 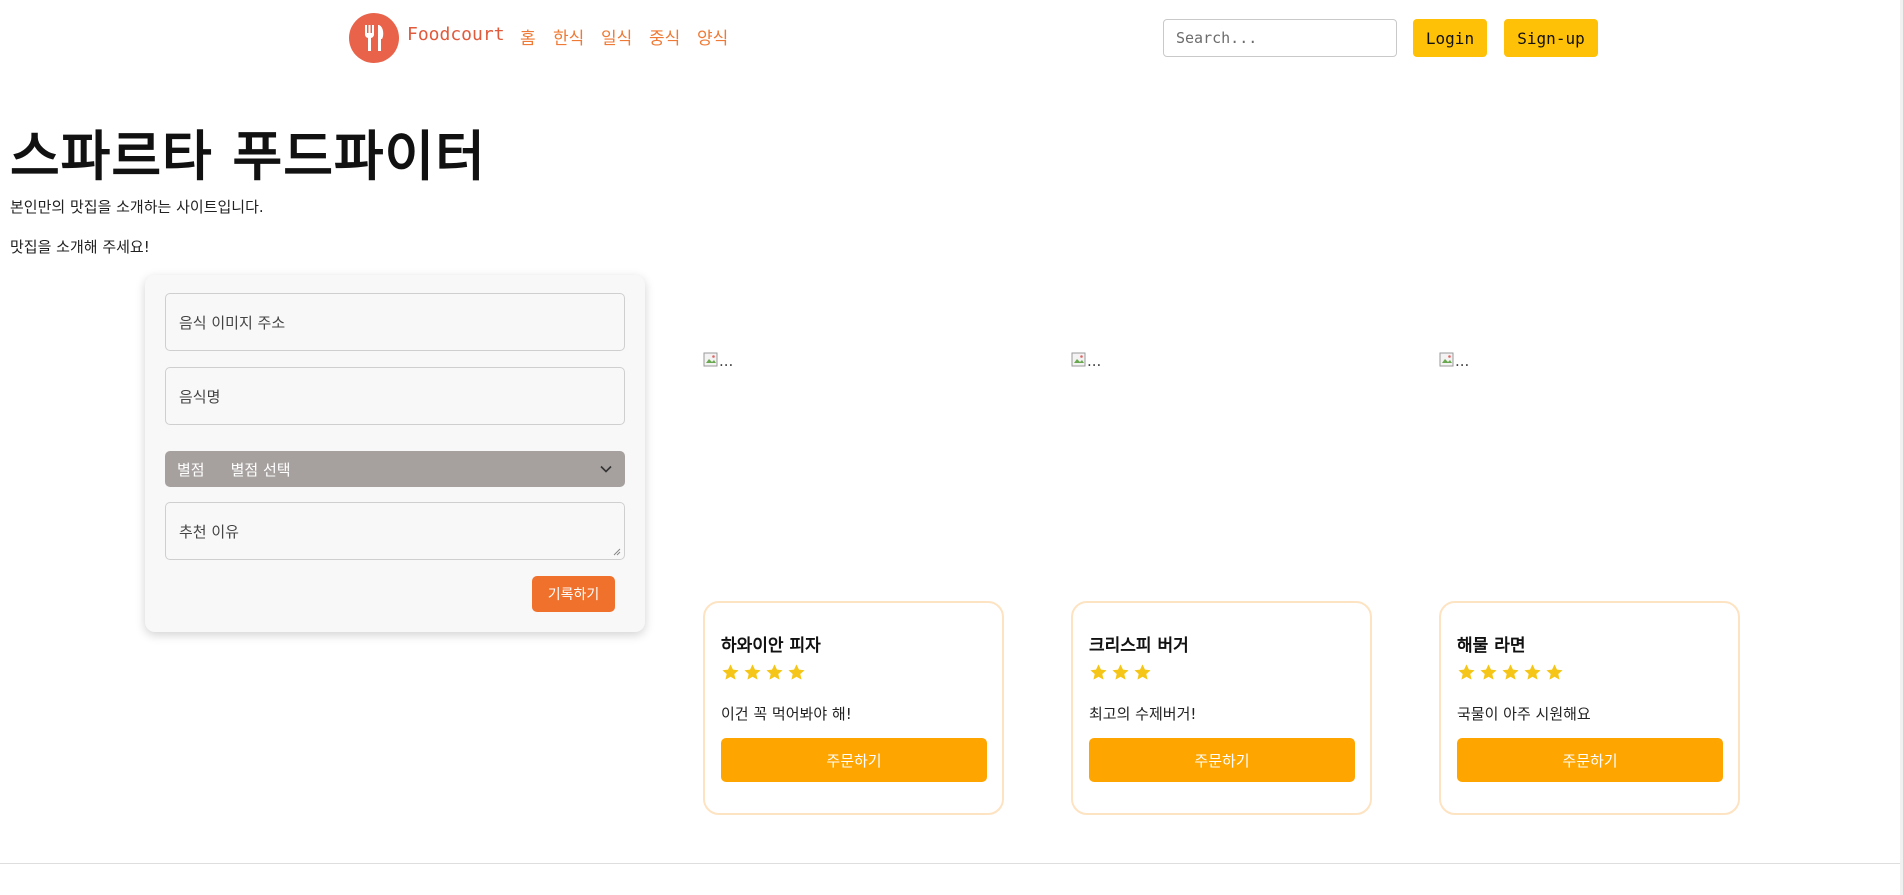 What do you see at coordinates (395, 531) in the screenshot?
I see `reason-textarea: 추천 이유` at bounding box center [395, 531].